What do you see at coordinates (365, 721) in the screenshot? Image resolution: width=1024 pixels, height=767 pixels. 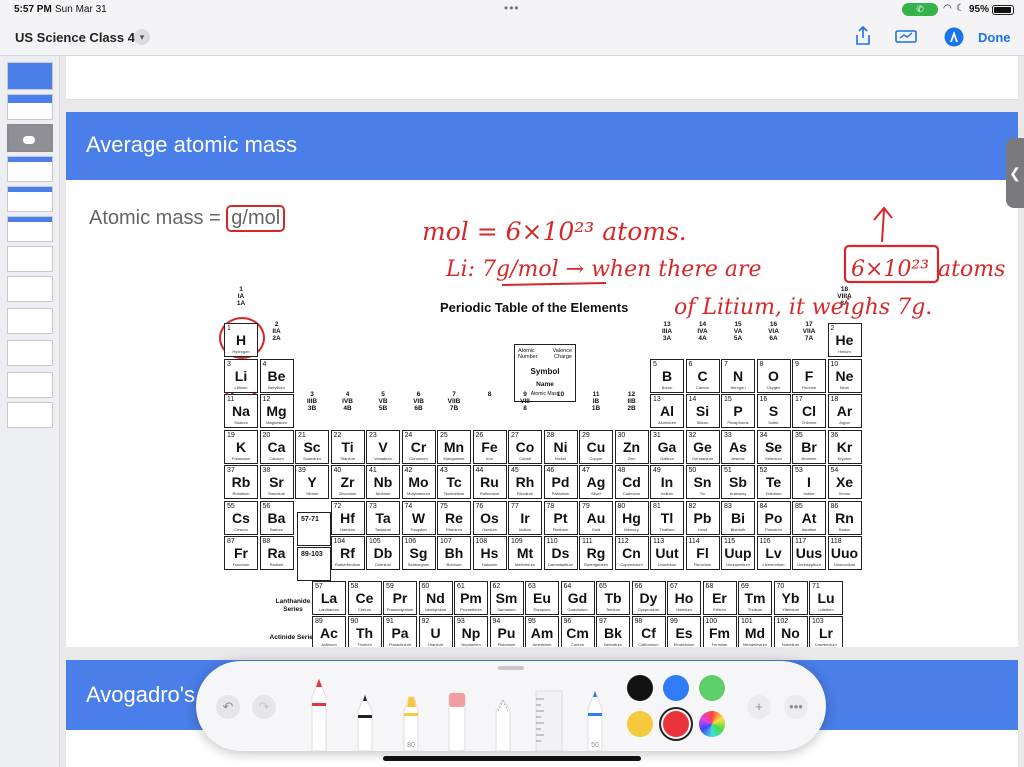 I see `marker-tool-icon` at bounding box center [365, 721].